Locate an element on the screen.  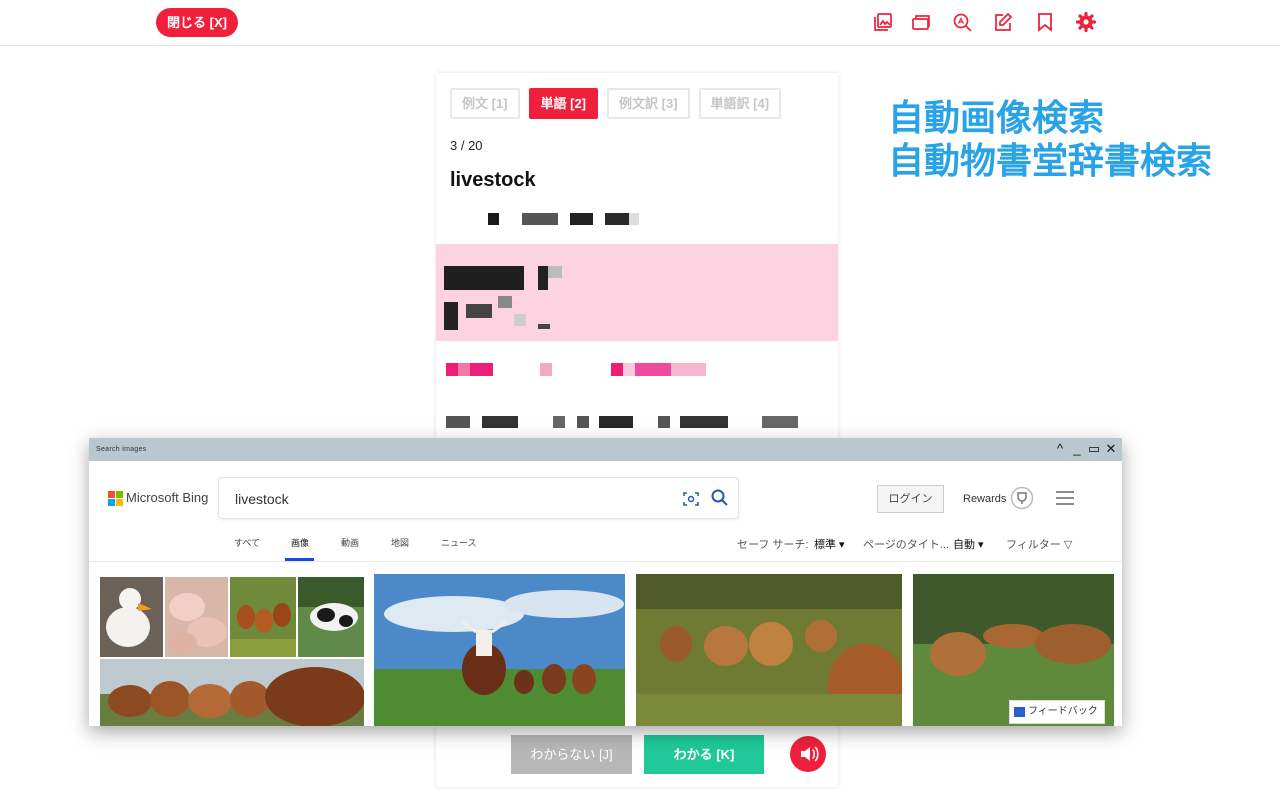
filter-button: フィルター ▽ is located at coordinates (1039, 544).